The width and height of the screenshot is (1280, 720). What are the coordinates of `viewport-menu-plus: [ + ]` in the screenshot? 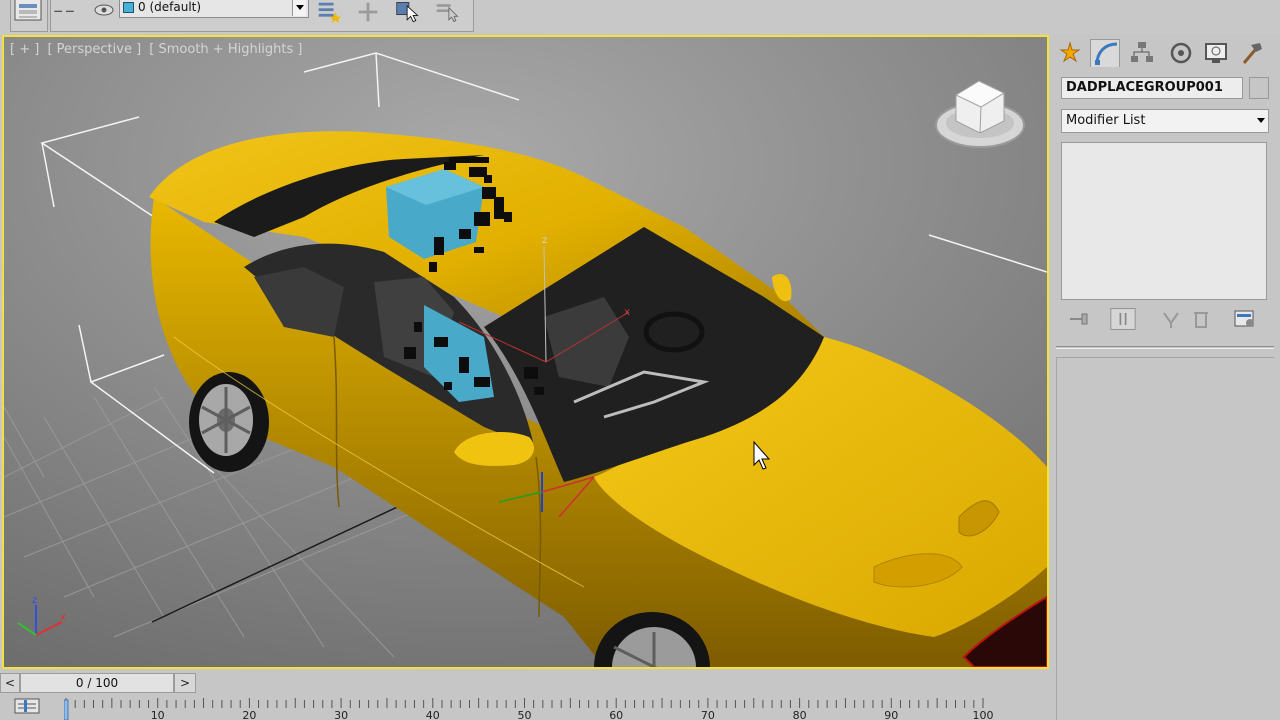 It's located at (24, 49).